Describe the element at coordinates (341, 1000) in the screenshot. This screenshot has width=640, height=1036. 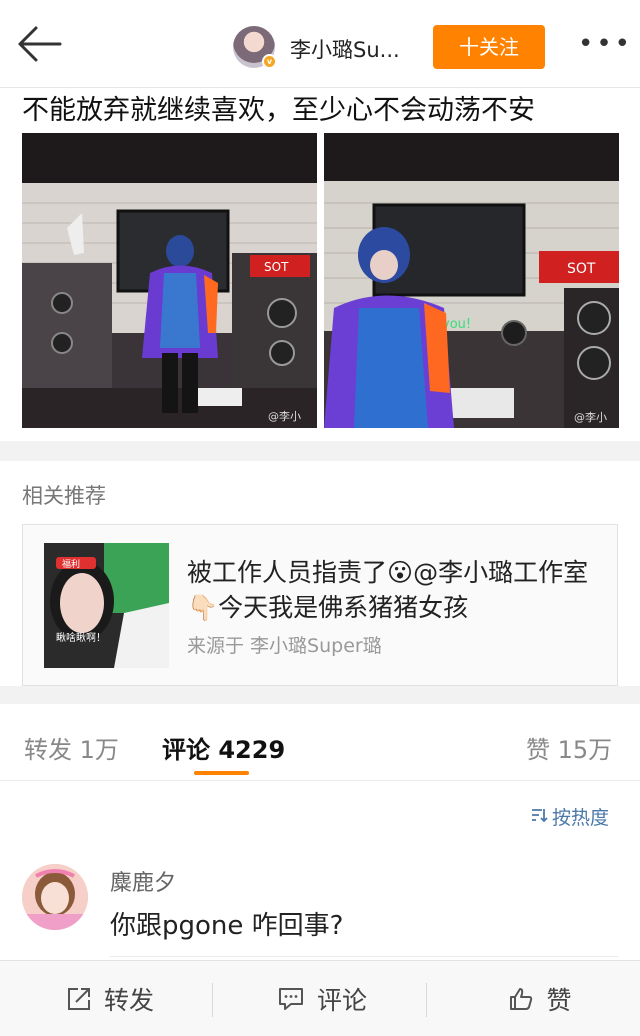
I see `comment-label: 评论` at that location.